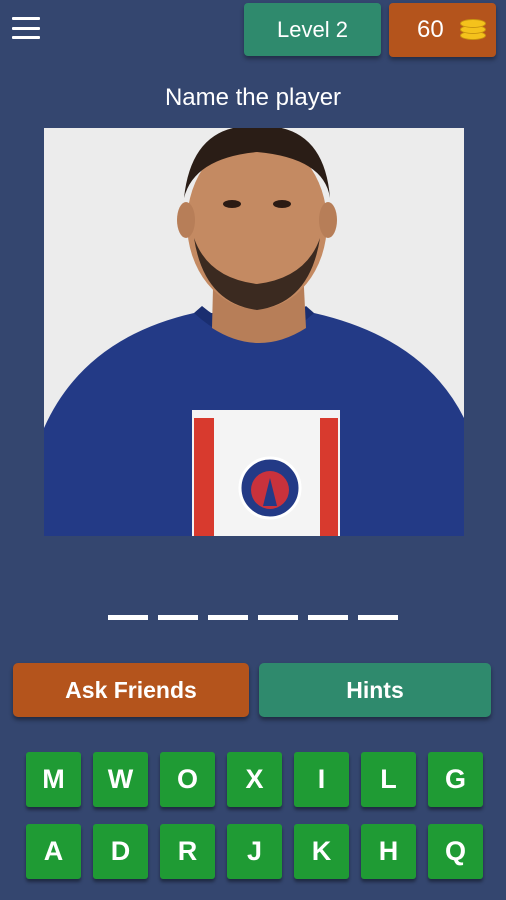 Image resolution: width=506 pixels, height=900 pixels. Describe the element at coordinates (26, 28) in the screenshot. I see `menu-icon` at that location.